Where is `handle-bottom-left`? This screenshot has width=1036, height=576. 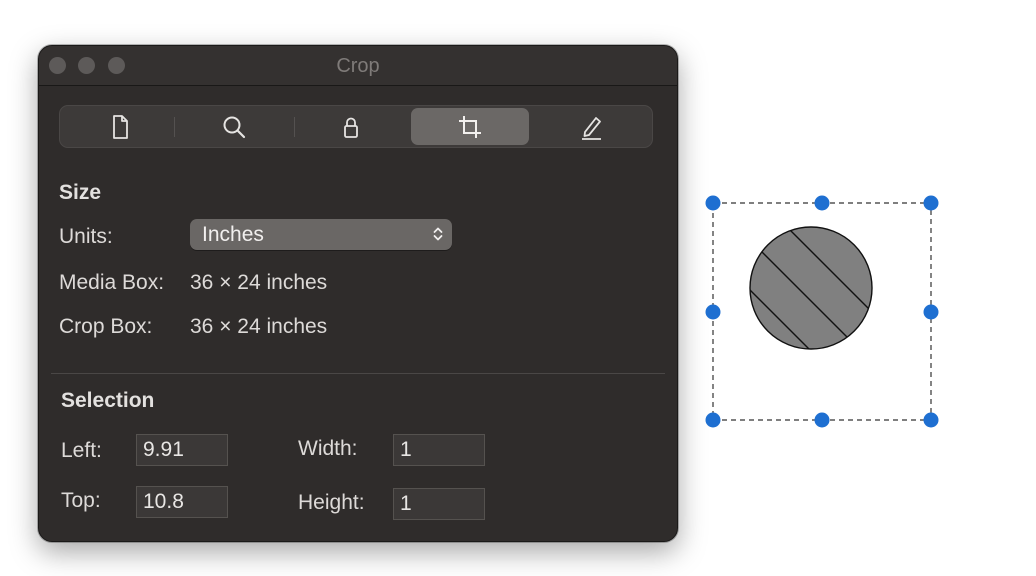
handle-bottom-left is located at coordinates (713, 420).